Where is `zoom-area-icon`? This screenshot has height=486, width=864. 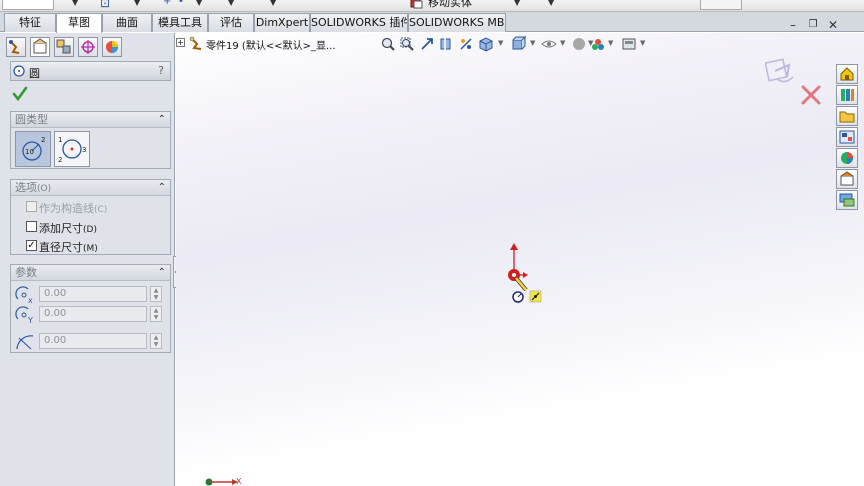
zoom-area-icon is located at coordinates (407, 44).